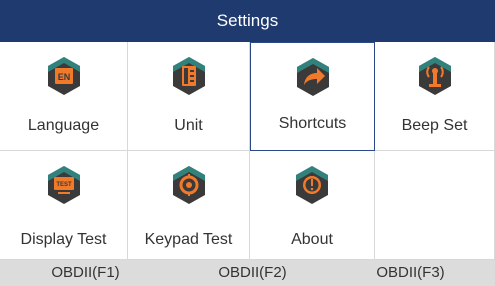 This screenshot has height=286, width=495. Describe the element at coordinates (434, 76) in the screenshot. I see `beep-icon` at that location.